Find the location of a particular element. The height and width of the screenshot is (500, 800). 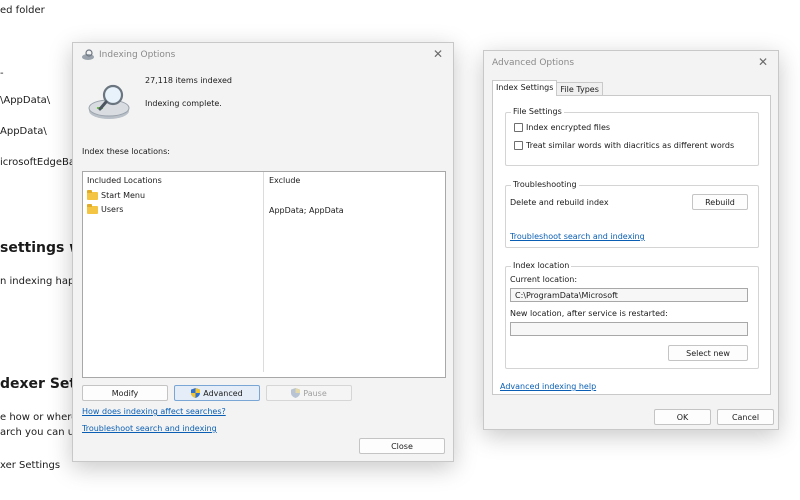

troubleshoot-link: Troubleshoot search and indexing is located at coordinates (149, 428).